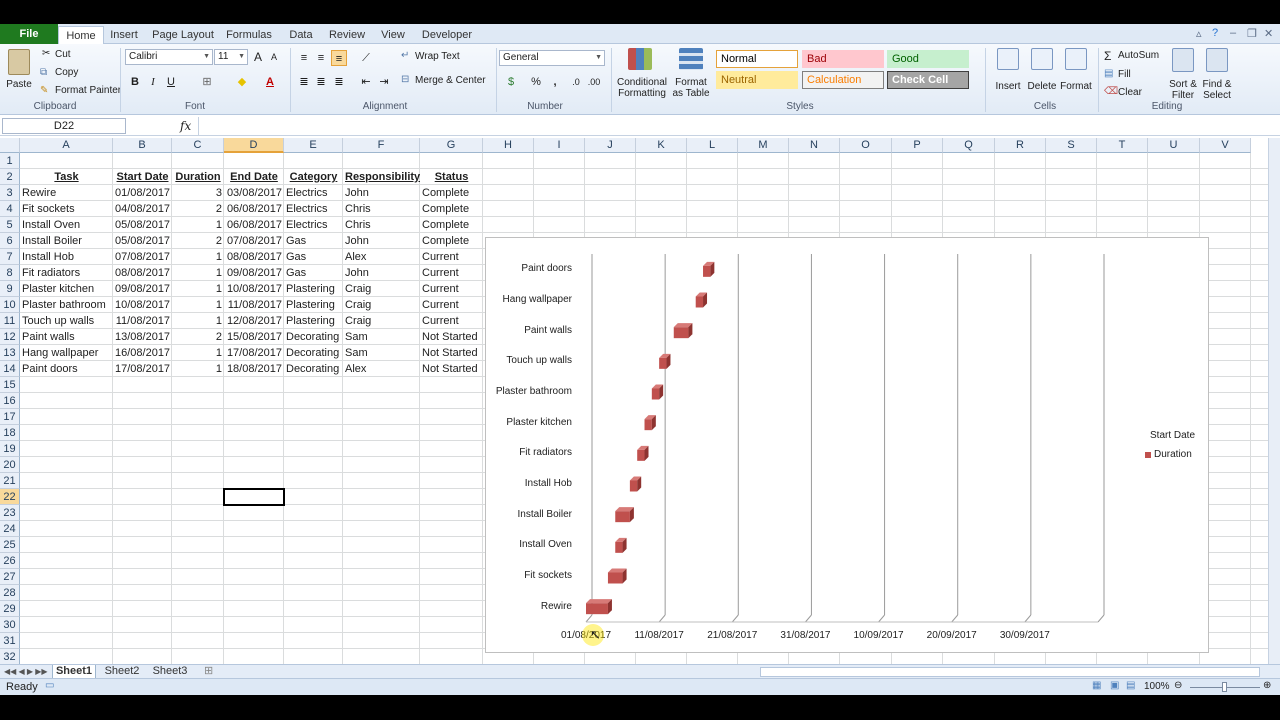 Image resolution: width=1280 pixels, height=720 pixels. I want to click on table-cell: 10/08/2017, so click(254, 289).